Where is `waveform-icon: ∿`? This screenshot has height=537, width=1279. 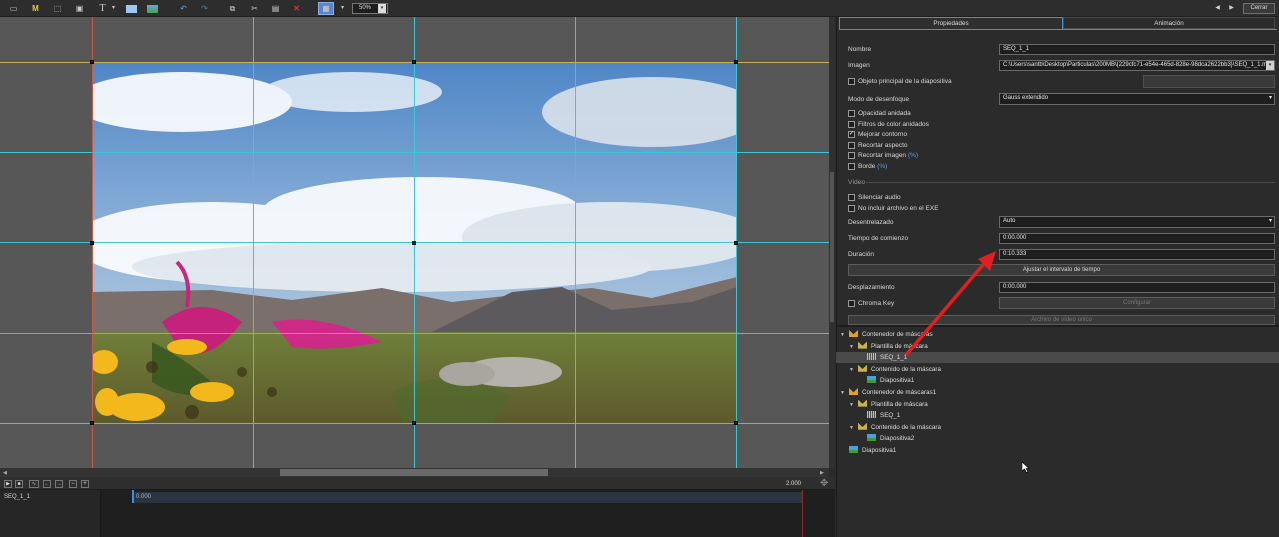 waveform-icon: ∿ is located at coordinates (34, 484).